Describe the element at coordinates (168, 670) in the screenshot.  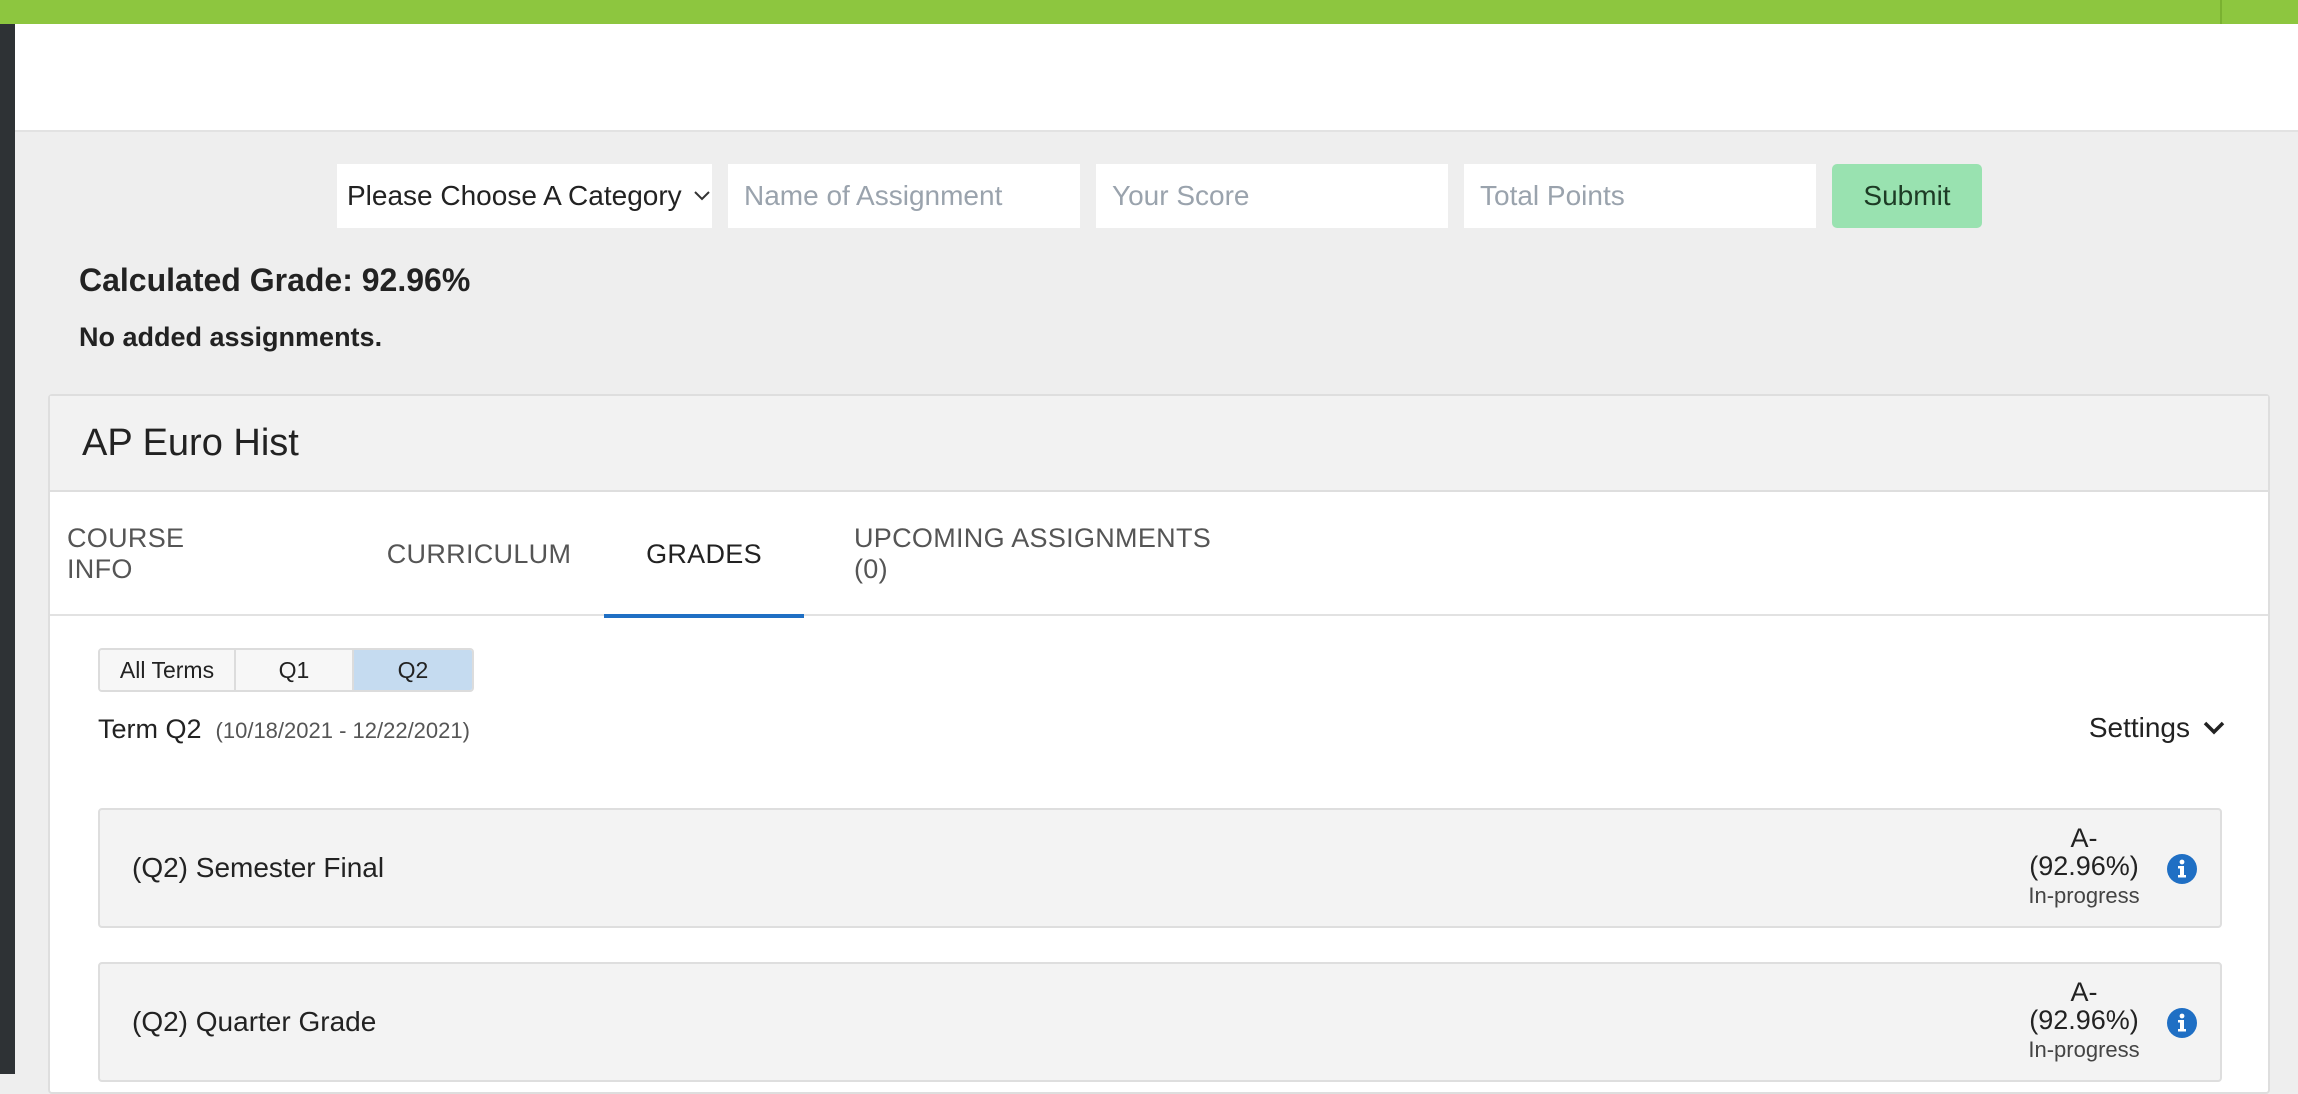
I see `term-button-all: All Terms` at that location.